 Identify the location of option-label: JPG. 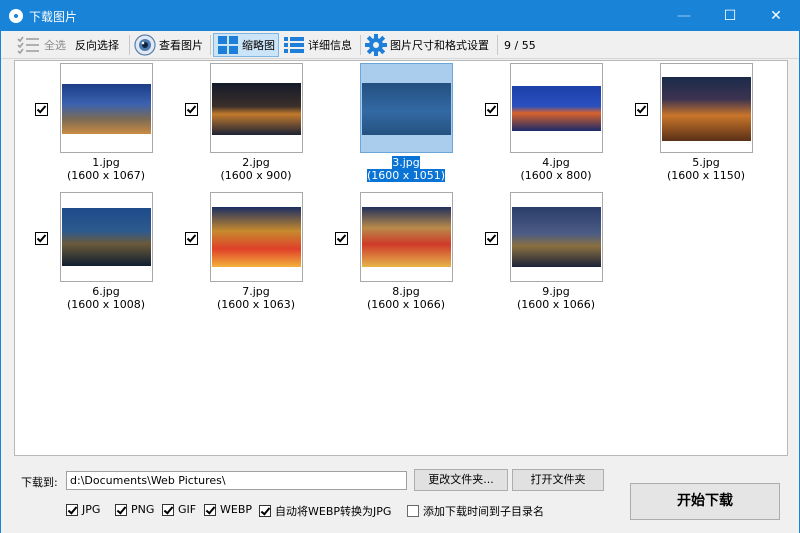
(91, 509).